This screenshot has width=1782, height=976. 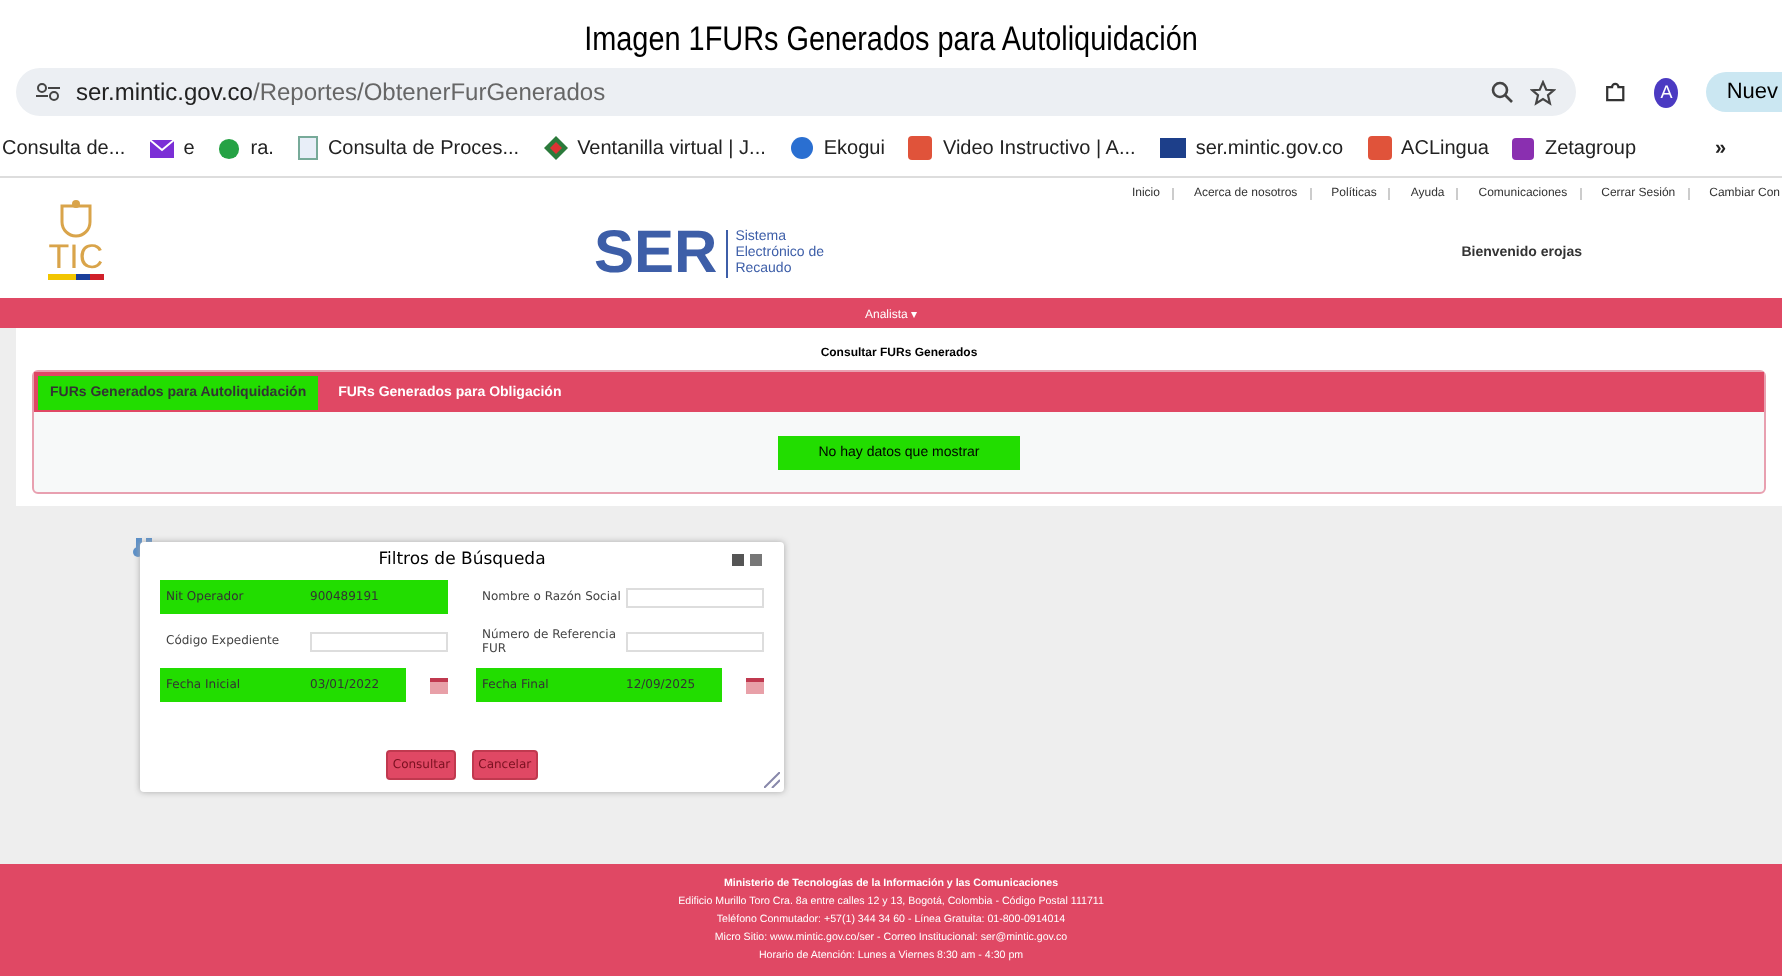 I want to click on profile-avatar: A, so click(x=1666, y=92).